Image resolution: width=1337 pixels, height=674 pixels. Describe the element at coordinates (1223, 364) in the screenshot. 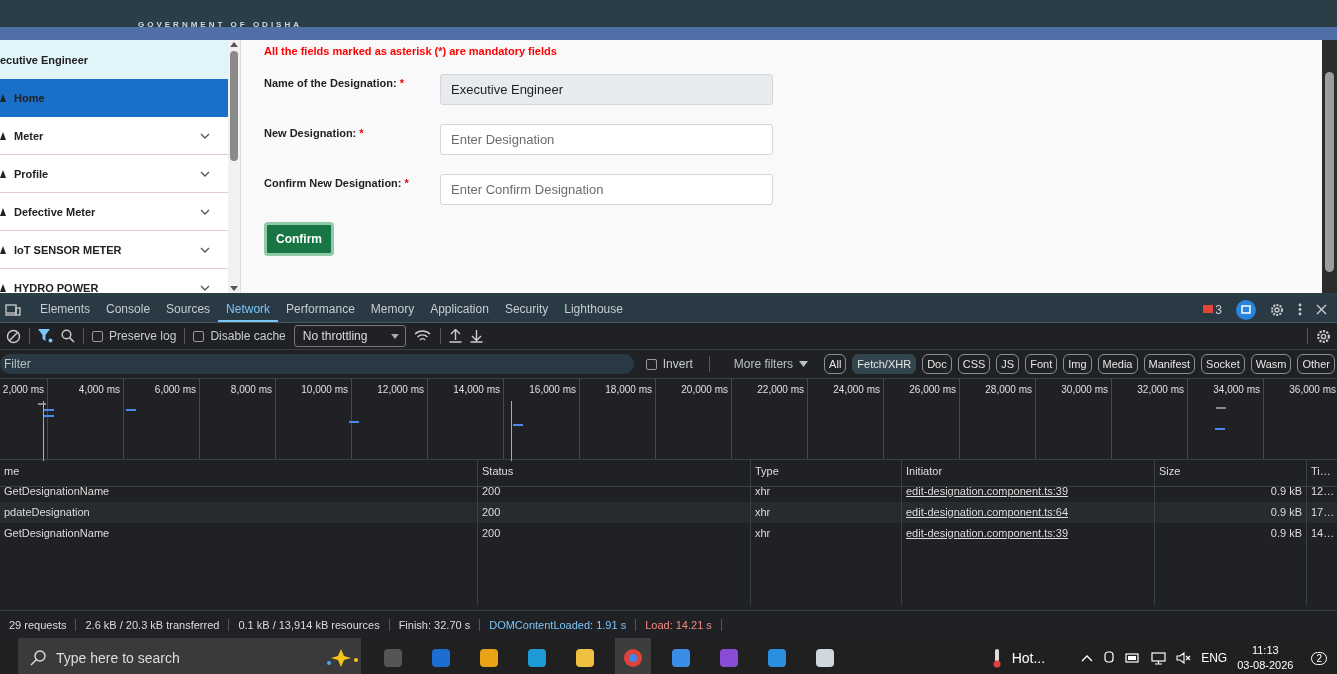

I see `type-filter-chip: Socket` at that location.